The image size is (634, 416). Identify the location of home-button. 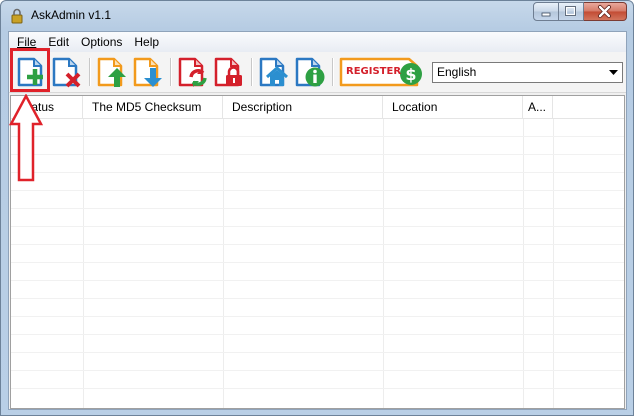
(274, 72).